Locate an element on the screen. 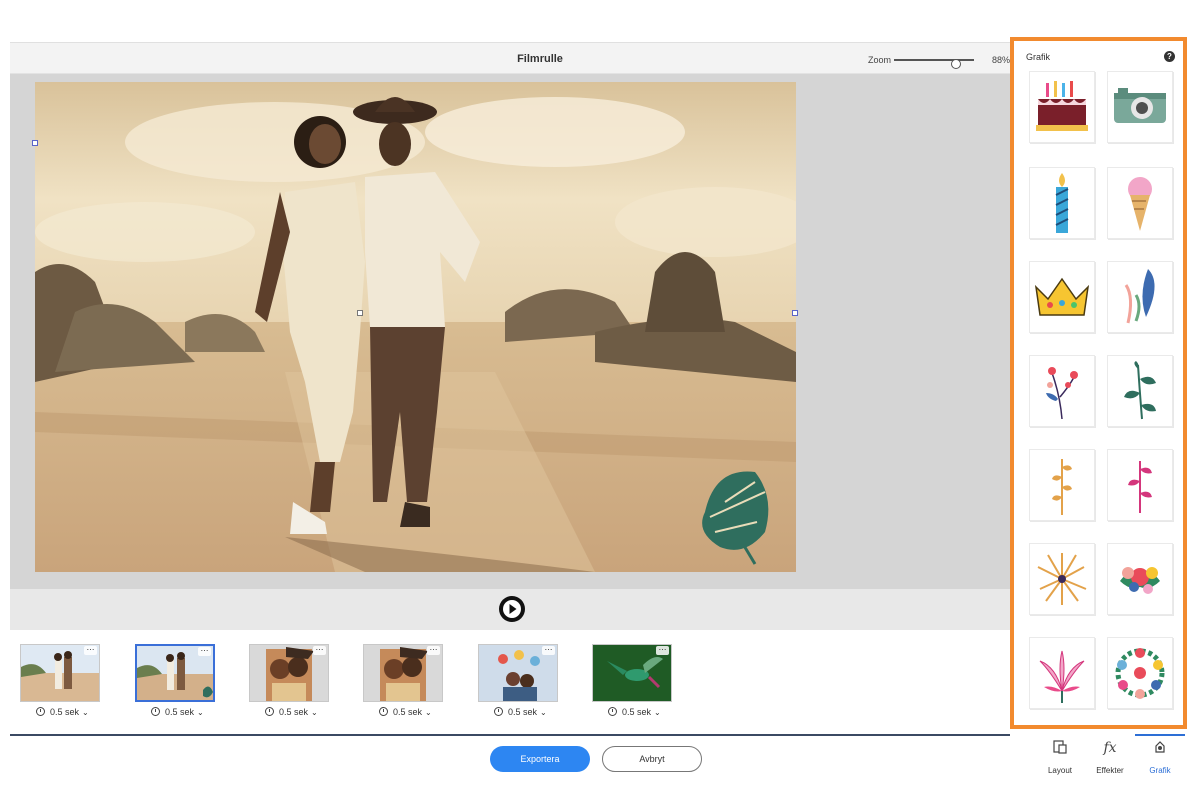  panel-header: Grafik ? is located at coordinates (1098, 52).